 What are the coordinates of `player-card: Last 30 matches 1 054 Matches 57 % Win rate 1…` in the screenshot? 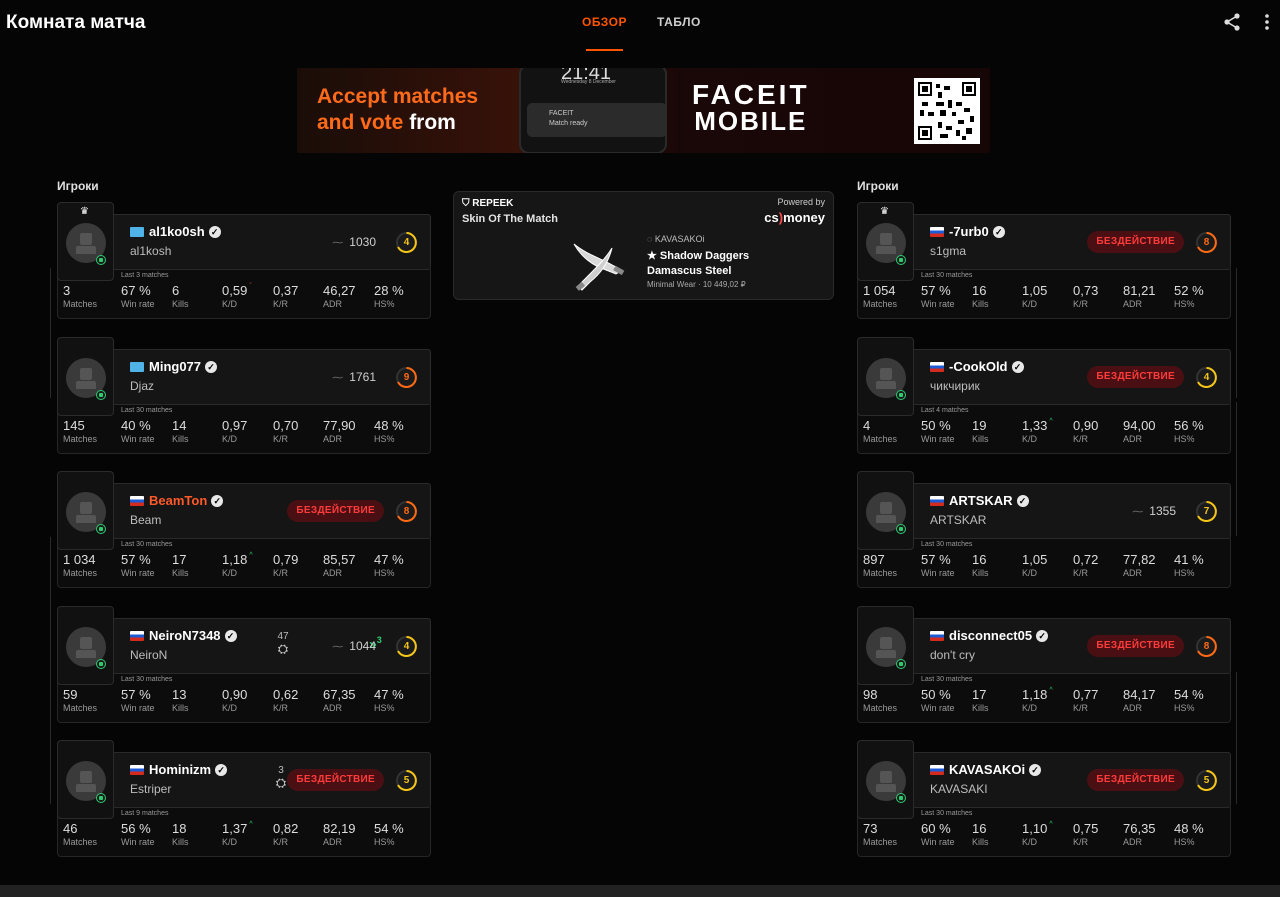 It's located at (1044, 266).